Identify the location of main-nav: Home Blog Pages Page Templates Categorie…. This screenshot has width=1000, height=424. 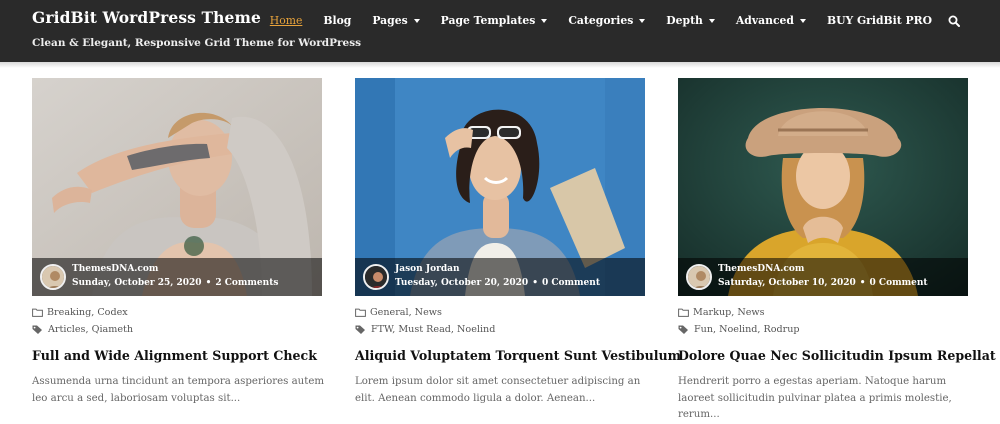
(615, 20).